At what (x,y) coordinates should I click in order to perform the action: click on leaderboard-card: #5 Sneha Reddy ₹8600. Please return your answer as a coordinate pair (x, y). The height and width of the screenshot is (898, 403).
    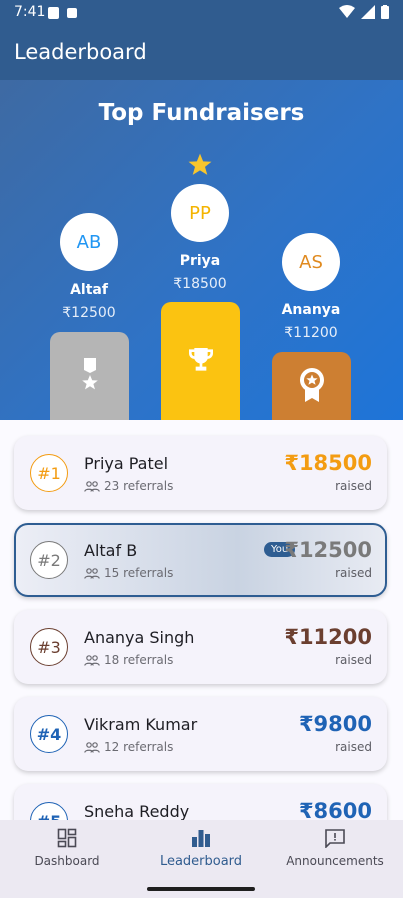
    Looking at the image, I should click on (200, 802).